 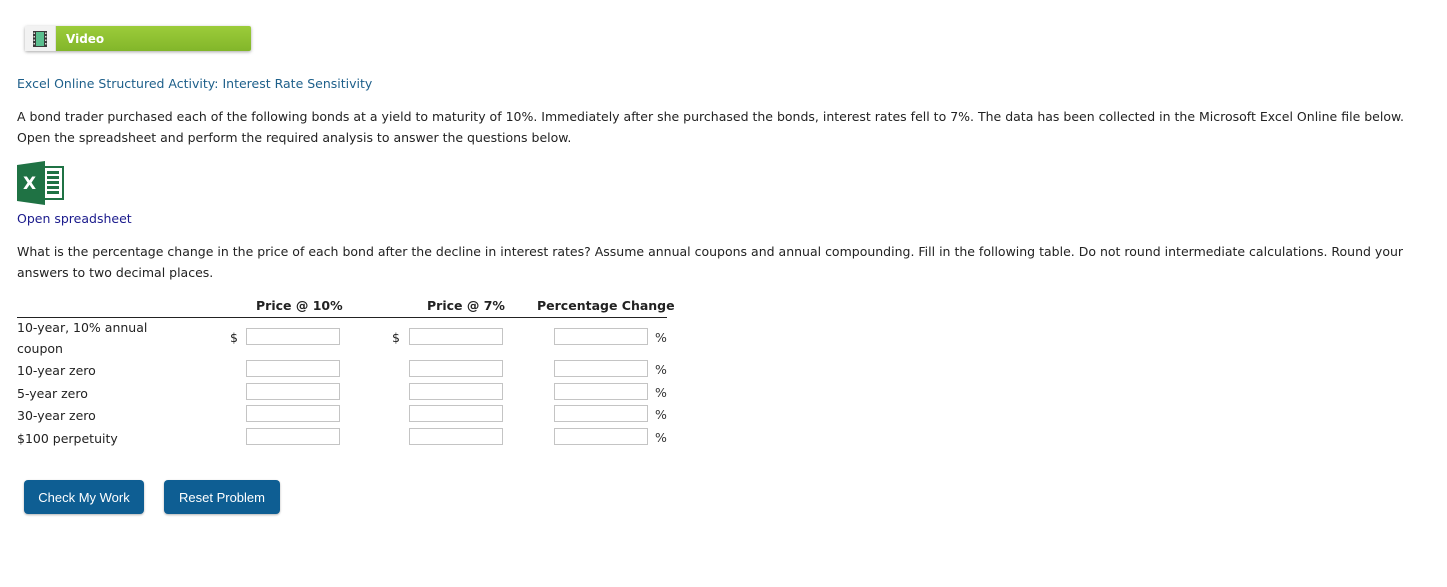 I want to click on row-label-perpetuity: $100 perpetuity, so click(x=67, y=438).